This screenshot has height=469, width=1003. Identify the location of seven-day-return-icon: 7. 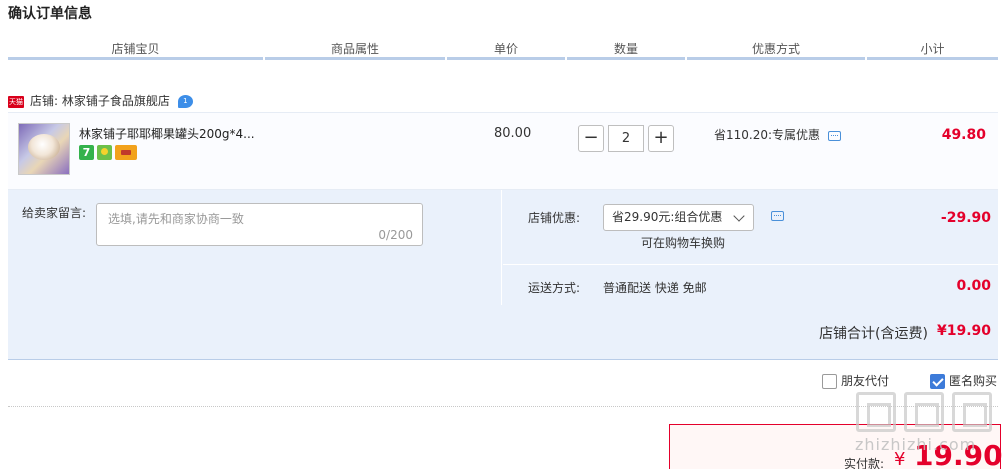
(86, 152).